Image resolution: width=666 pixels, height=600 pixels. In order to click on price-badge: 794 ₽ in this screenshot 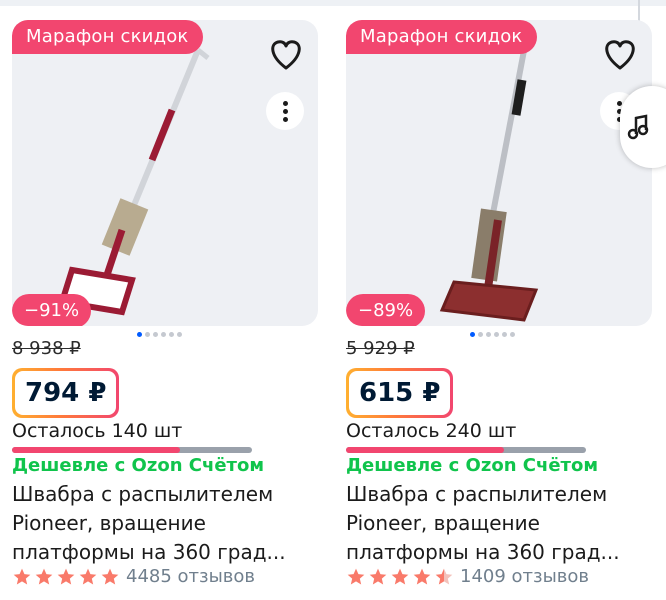, I will do `click(66, 393)`.